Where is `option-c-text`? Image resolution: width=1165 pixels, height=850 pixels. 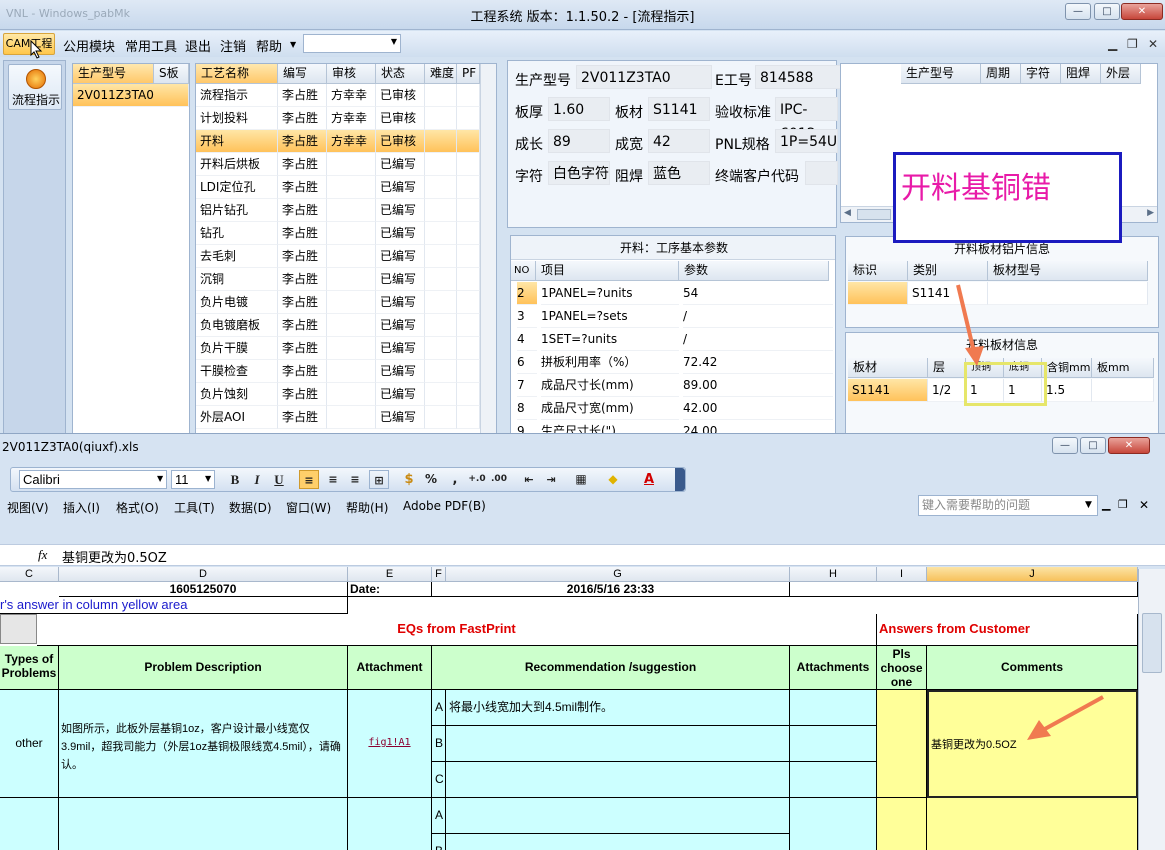
option-c-text is located at coordinates (618, 780).